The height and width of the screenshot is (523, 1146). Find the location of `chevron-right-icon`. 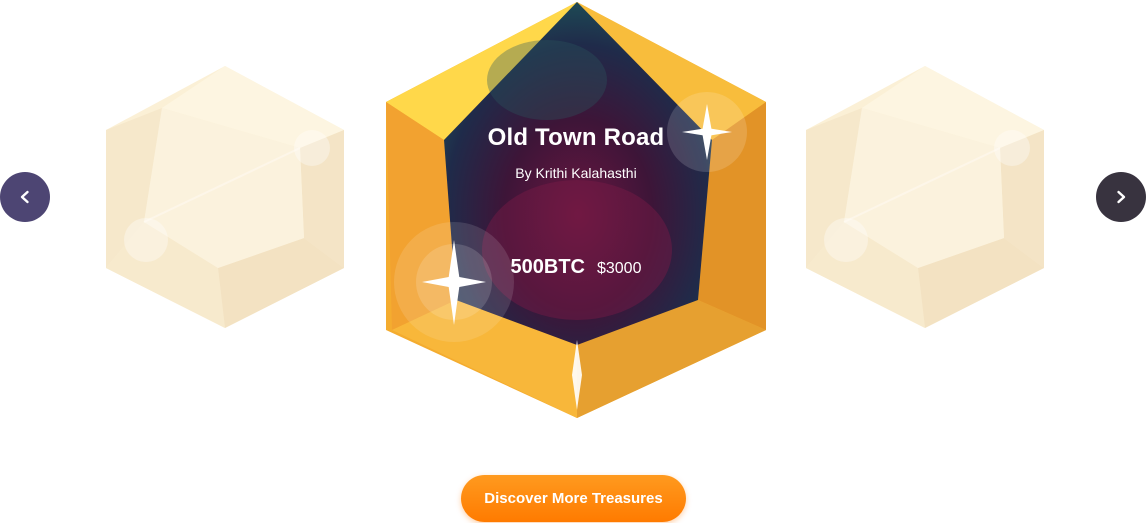

chevron-right-icon is located at coordinates (1121, 197).